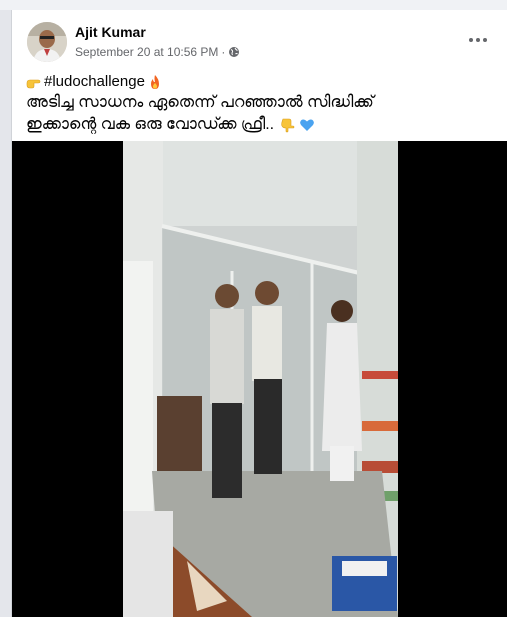  Describe the element at coordinates (150, 124) in the screenshot. I see `post-text-line-3-content: ഇക്കാന്റെ വക ഒരു വോഡ്ക്ക ഫ്രീ..` at that location.